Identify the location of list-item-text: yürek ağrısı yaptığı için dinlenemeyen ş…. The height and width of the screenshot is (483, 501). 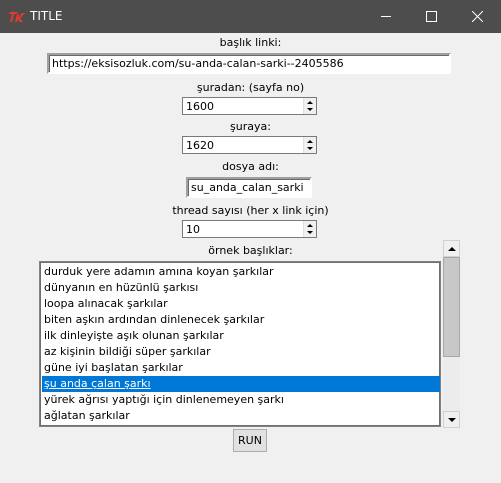
(164, 399).